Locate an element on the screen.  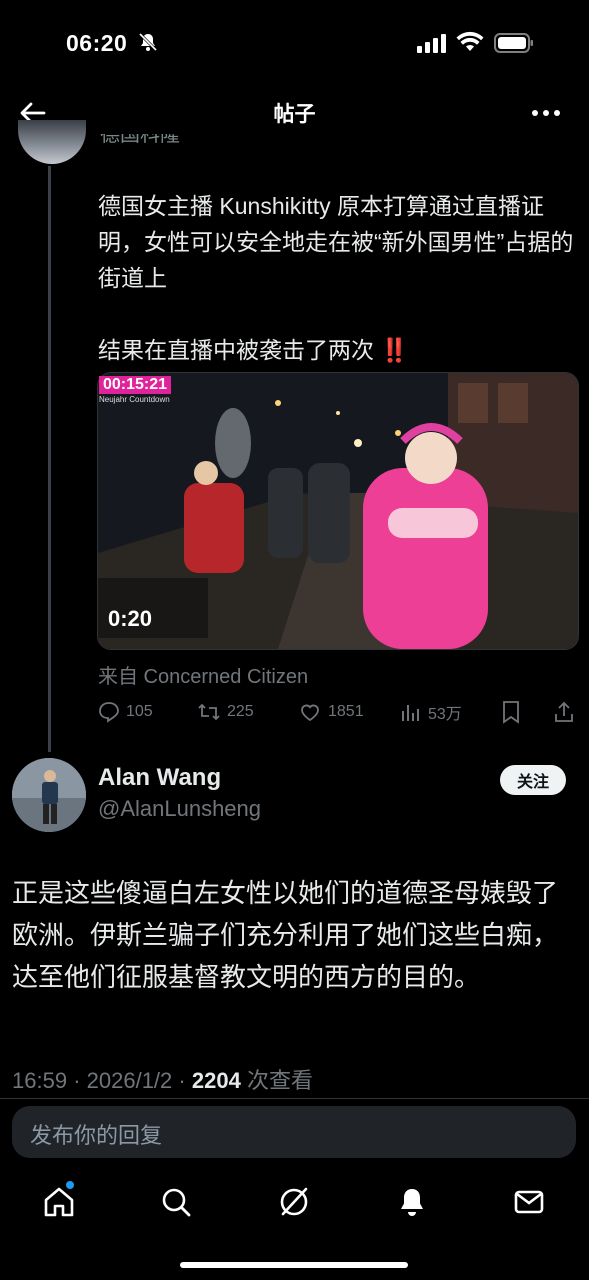
author-avatar is located at coordinates (49, 795).